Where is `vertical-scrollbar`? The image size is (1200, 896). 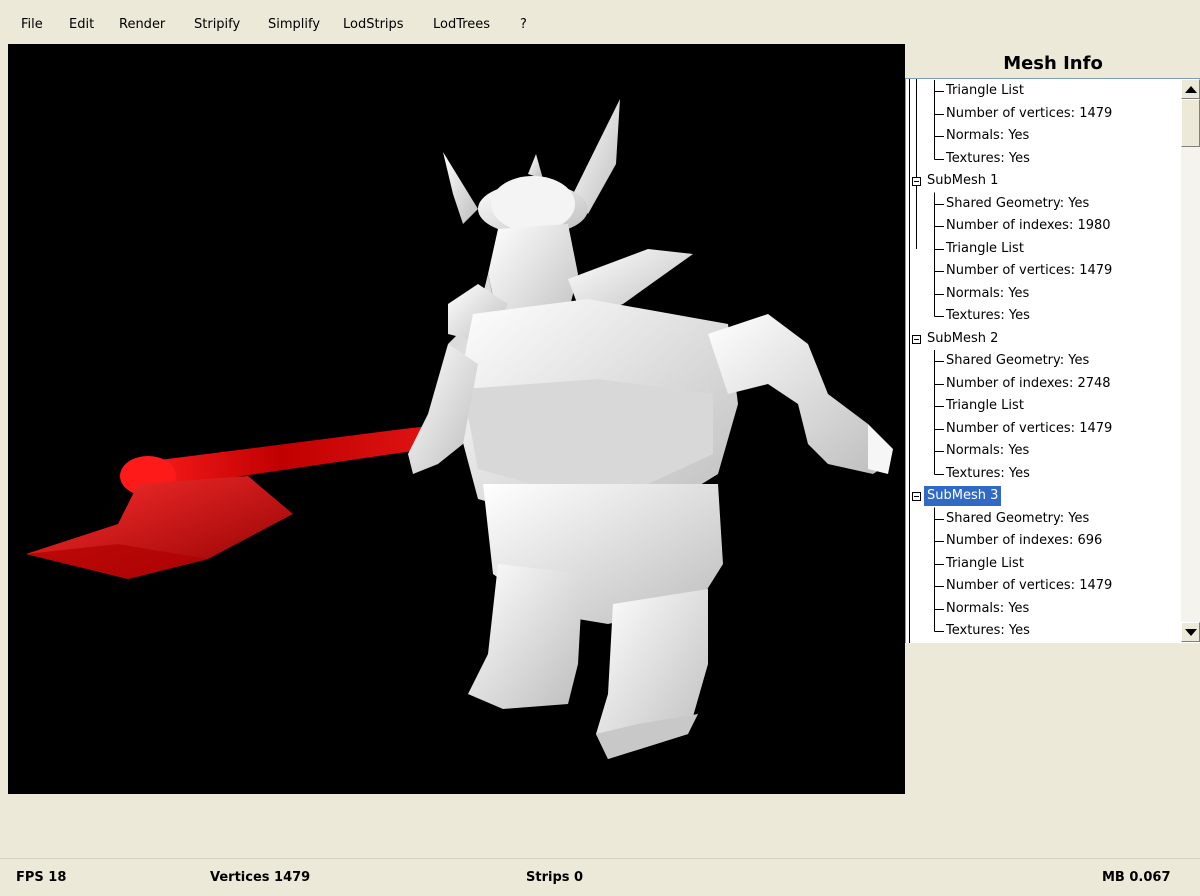
vertical-scrollbar is located at coordinates (1190, 360).